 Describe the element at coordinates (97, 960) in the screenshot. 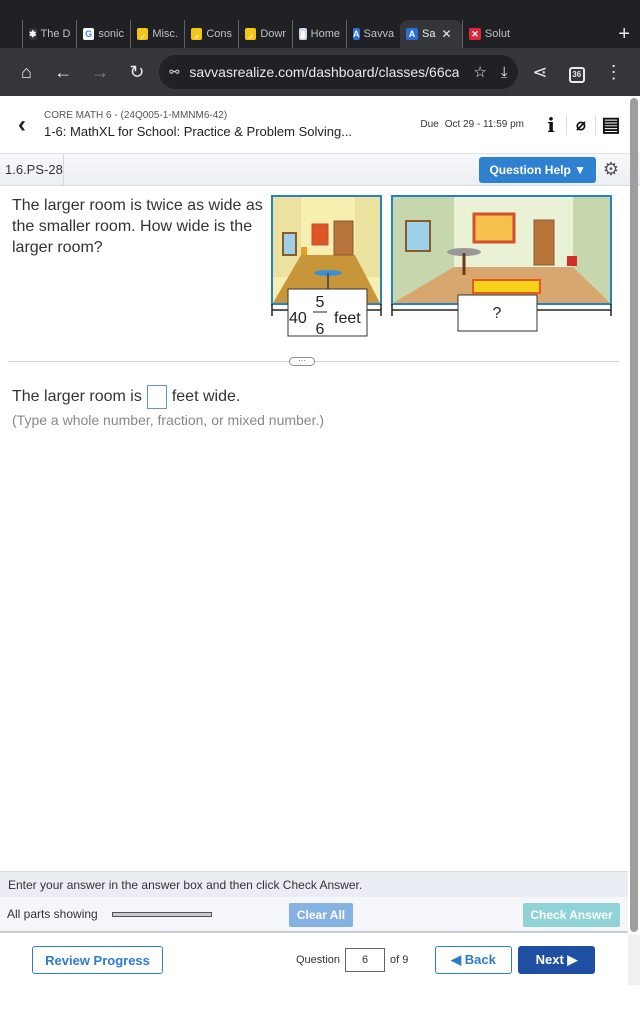

I see `review-progress-button: Review Progress` at that location.